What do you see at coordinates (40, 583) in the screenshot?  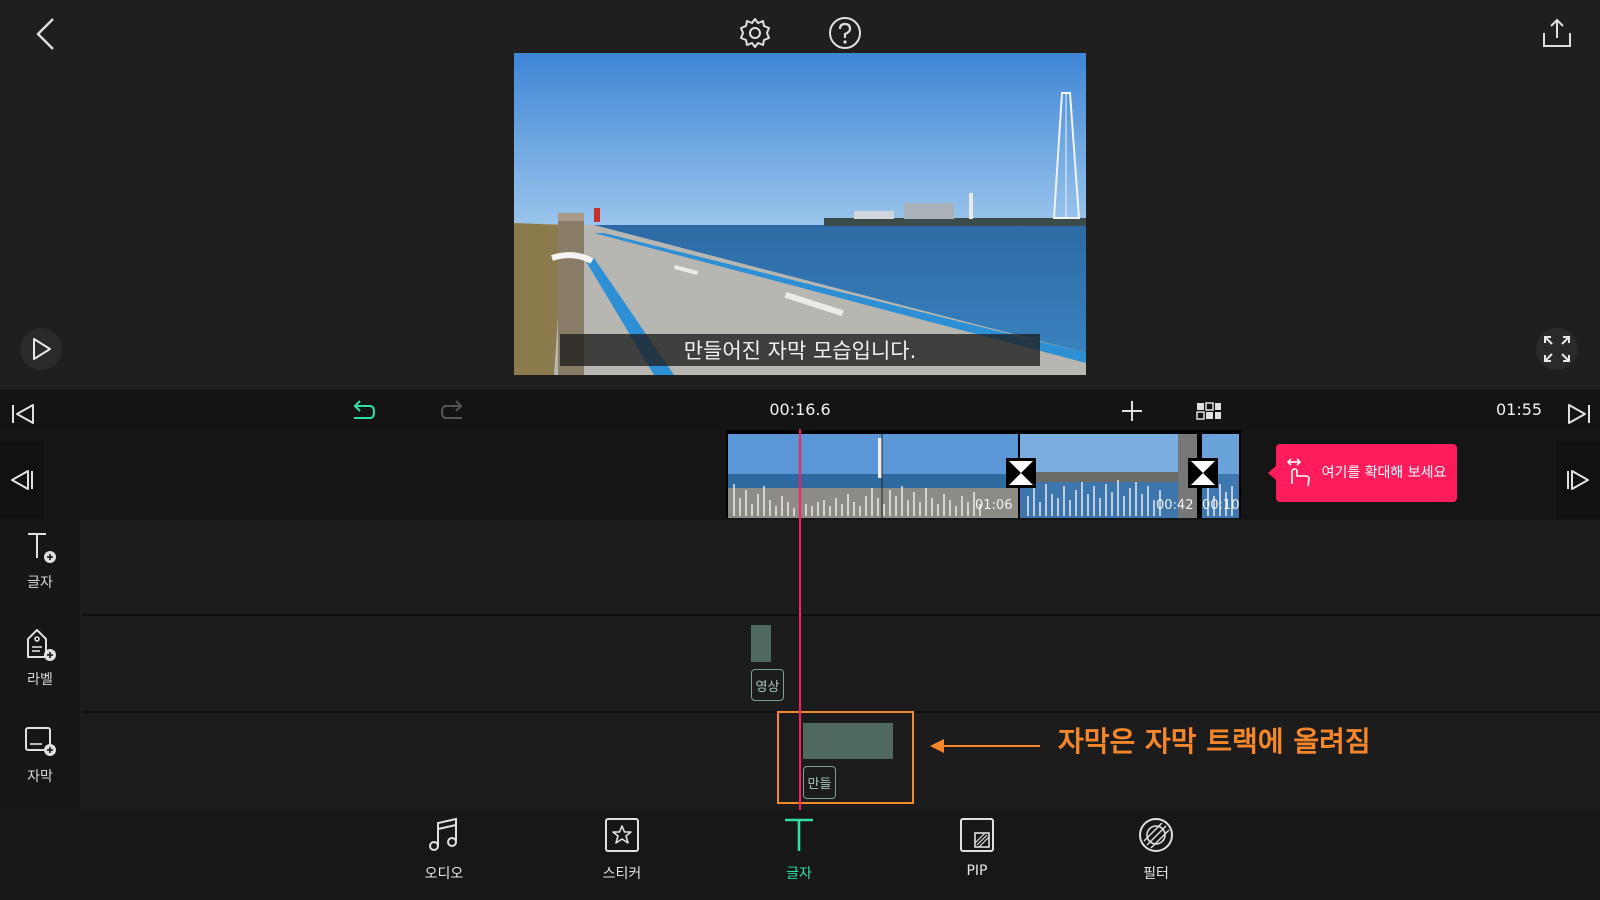 I see `add-text-track-label: 글자` at bounding box center [40, 583].